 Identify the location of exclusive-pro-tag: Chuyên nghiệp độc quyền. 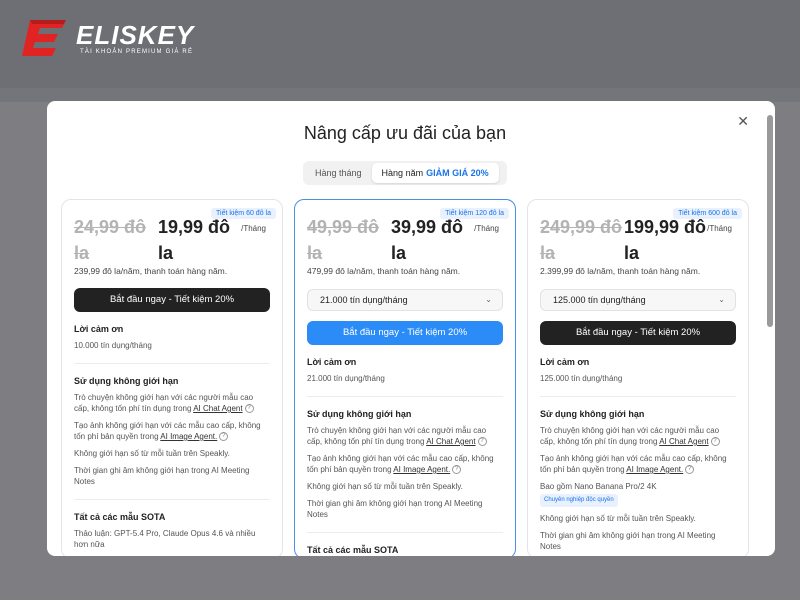
(579, 500).